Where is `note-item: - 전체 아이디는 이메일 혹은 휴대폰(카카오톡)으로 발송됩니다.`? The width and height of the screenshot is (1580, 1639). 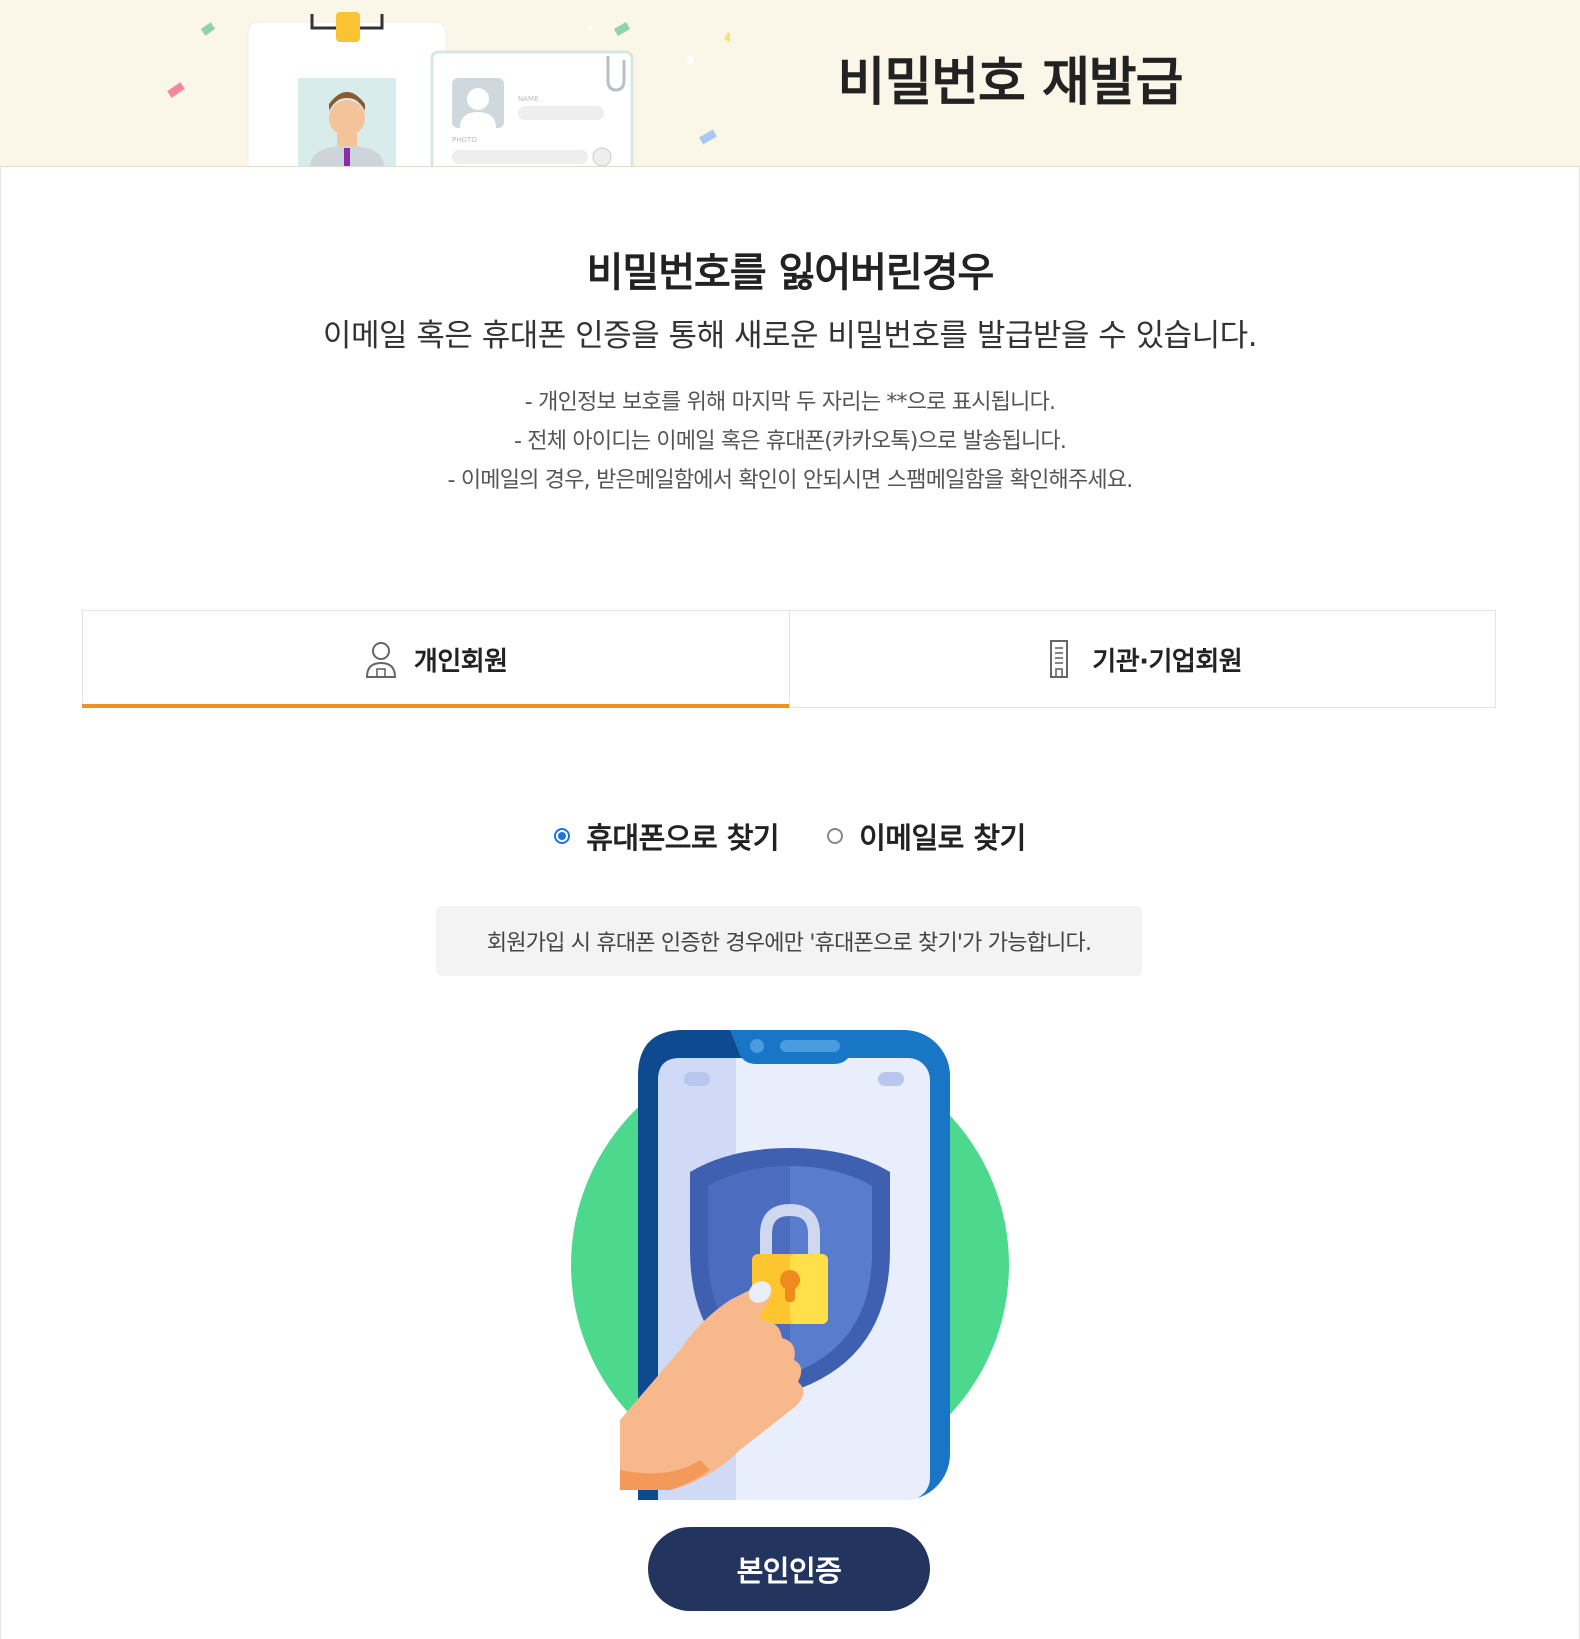 note-item: - 전체 아이디는 이메일 혹은 휴대폰(카카오톡)으로 발송됩니다. is located at coordinates (790, 441).